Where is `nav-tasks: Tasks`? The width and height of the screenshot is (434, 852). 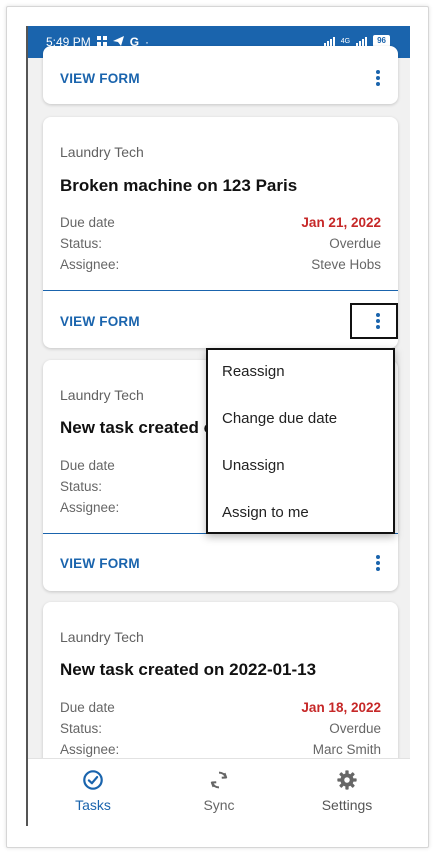 nav-tasks: Tasks is located at coordinates (93, 792).